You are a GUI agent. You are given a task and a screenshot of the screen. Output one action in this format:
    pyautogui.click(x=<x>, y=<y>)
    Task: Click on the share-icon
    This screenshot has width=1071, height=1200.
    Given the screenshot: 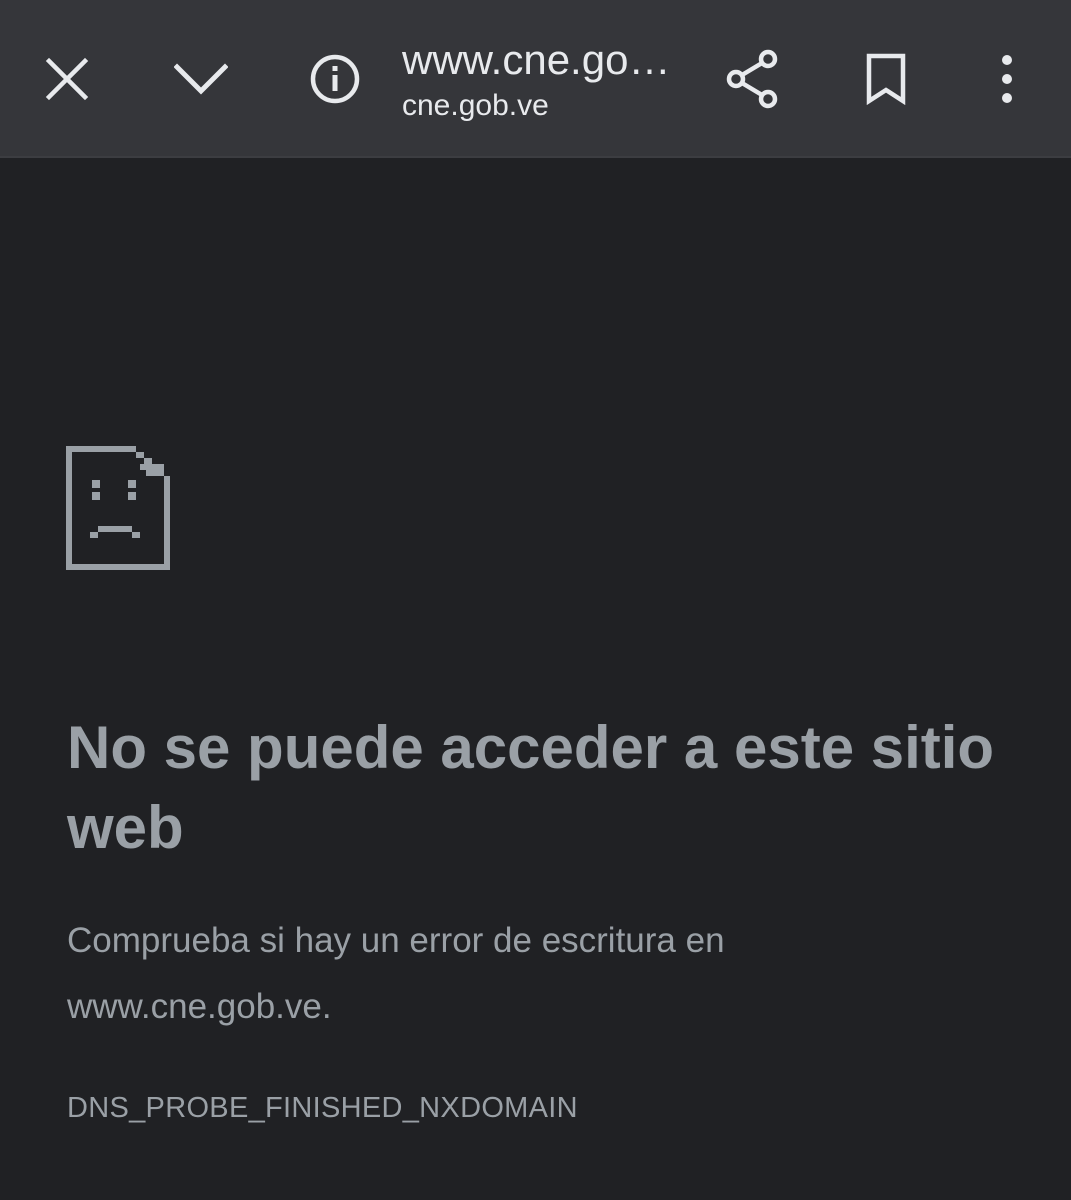 What is the action you would take?
    pyautogui.click(x=752, y=79)
    